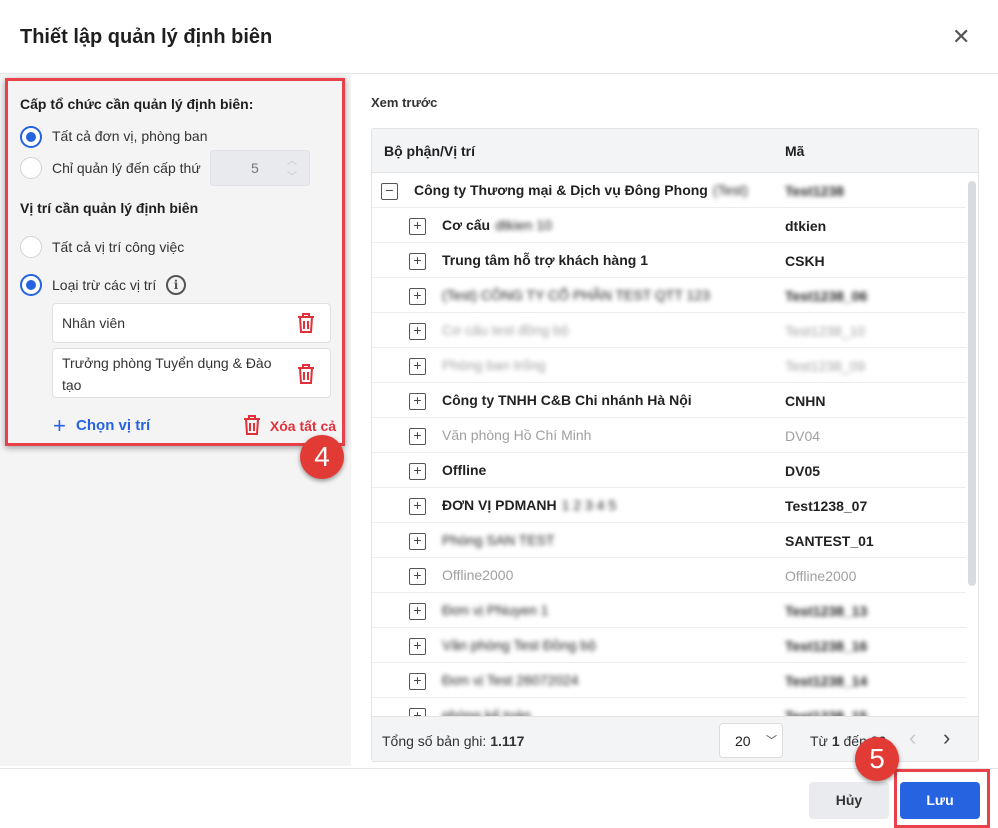 The height and width of the screenshot is (828, 998). I want to click on excluded-position-item: Nhân viên, so click(191, 323).